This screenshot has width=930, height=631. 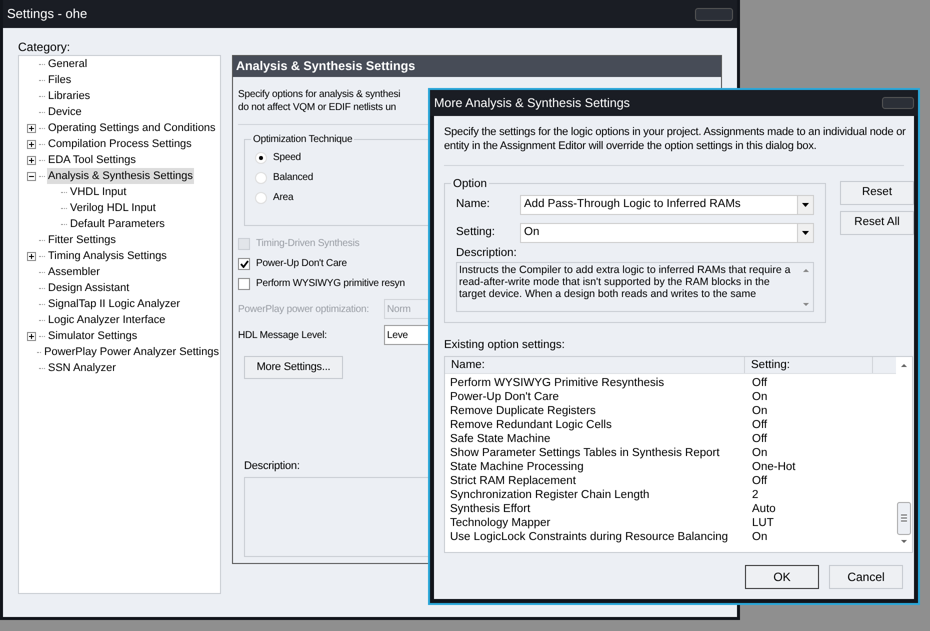 What do you see at coordinates (308, 244) in the screenshot?
I see `checkbox-label: Timing-Driven Synthesis` at bounding box center [308, 244].